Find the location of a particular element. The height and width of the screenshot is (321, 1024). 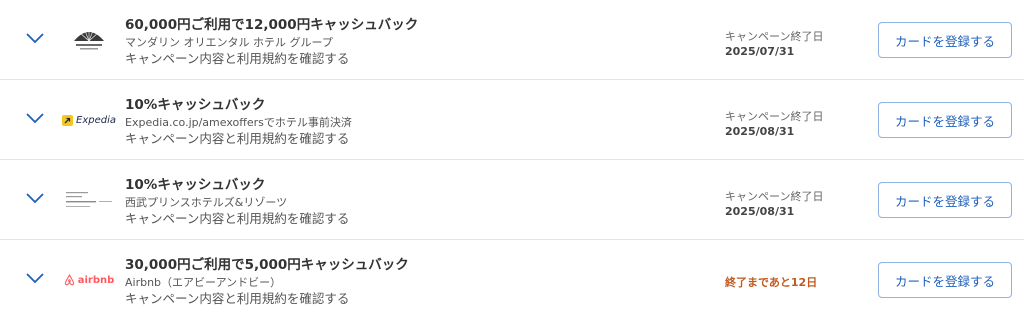

offer-title: 30,000円ご利用で5,000円キャッシュバック is located at coordinates (267, 265).